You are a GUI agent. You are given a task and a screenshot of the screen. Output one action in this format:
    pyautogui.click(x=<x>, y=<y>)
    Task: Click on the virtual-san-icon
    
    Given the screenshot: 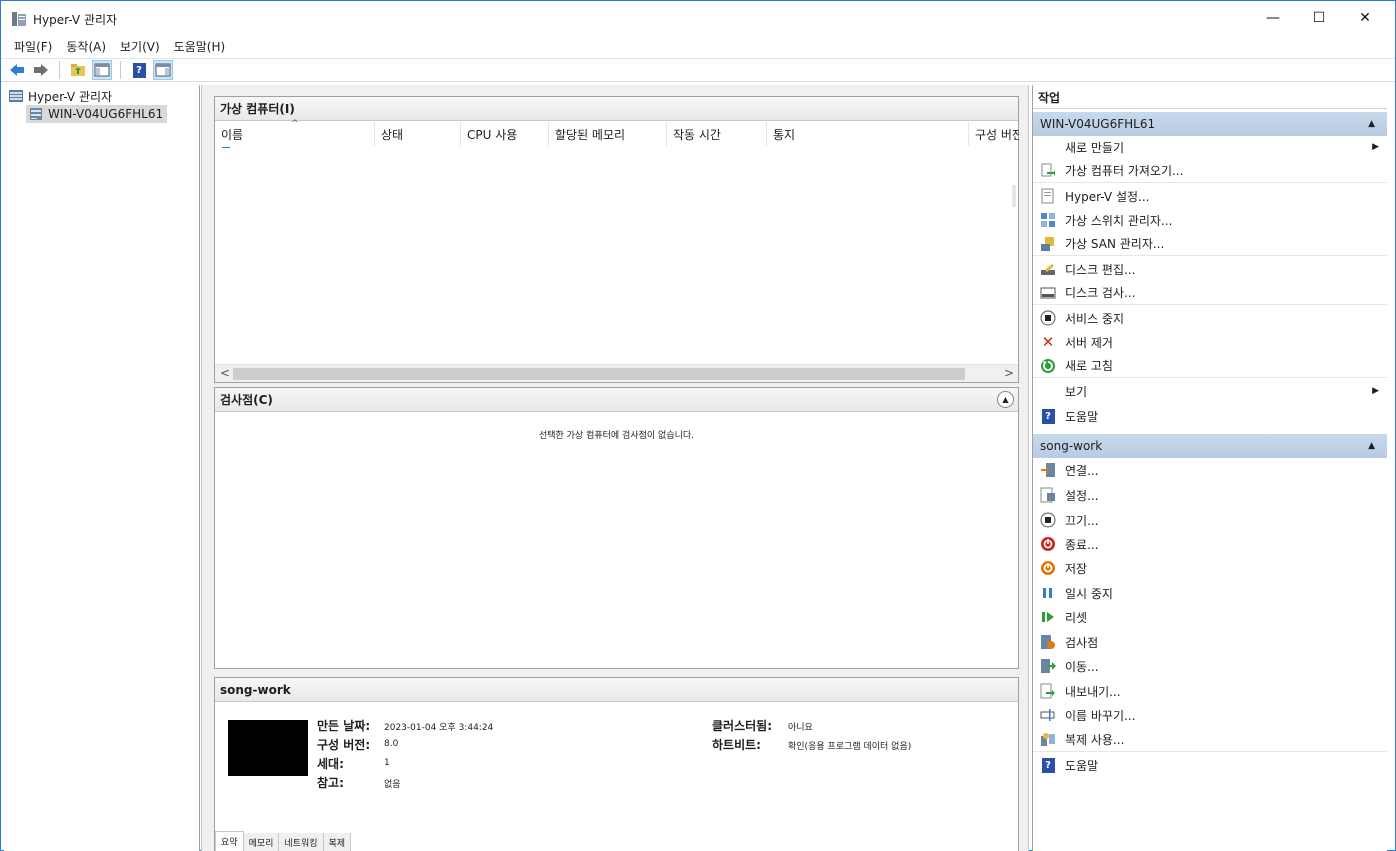 What is the action you would take?
    pyautogui.click(x=1048, y=244)
    